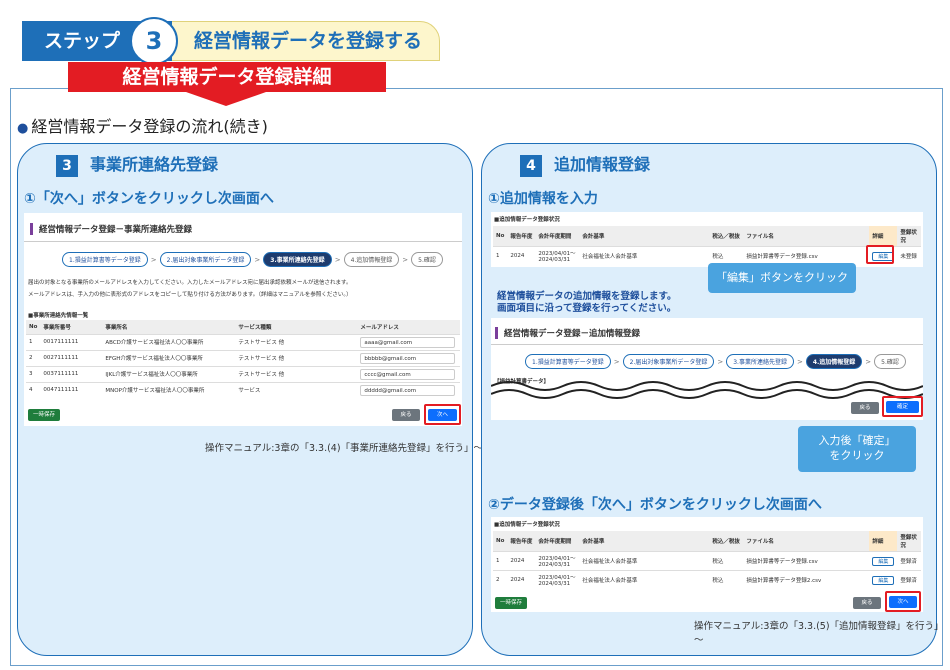 This screenshot has width=950, height=670. I want to click on panel4-manual-note: 操作マニュアル:3章の「3.3.(5)「追加情報登録」を行う」～, so click(819, 633).